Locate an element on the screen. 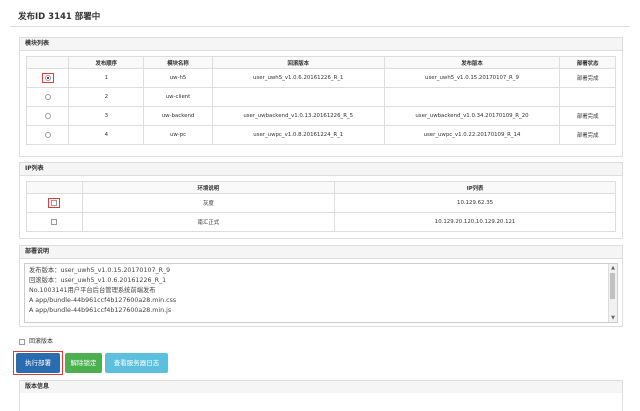 This screenshot has width=640, height=411. title-divider is located at coordinates (320, 26).